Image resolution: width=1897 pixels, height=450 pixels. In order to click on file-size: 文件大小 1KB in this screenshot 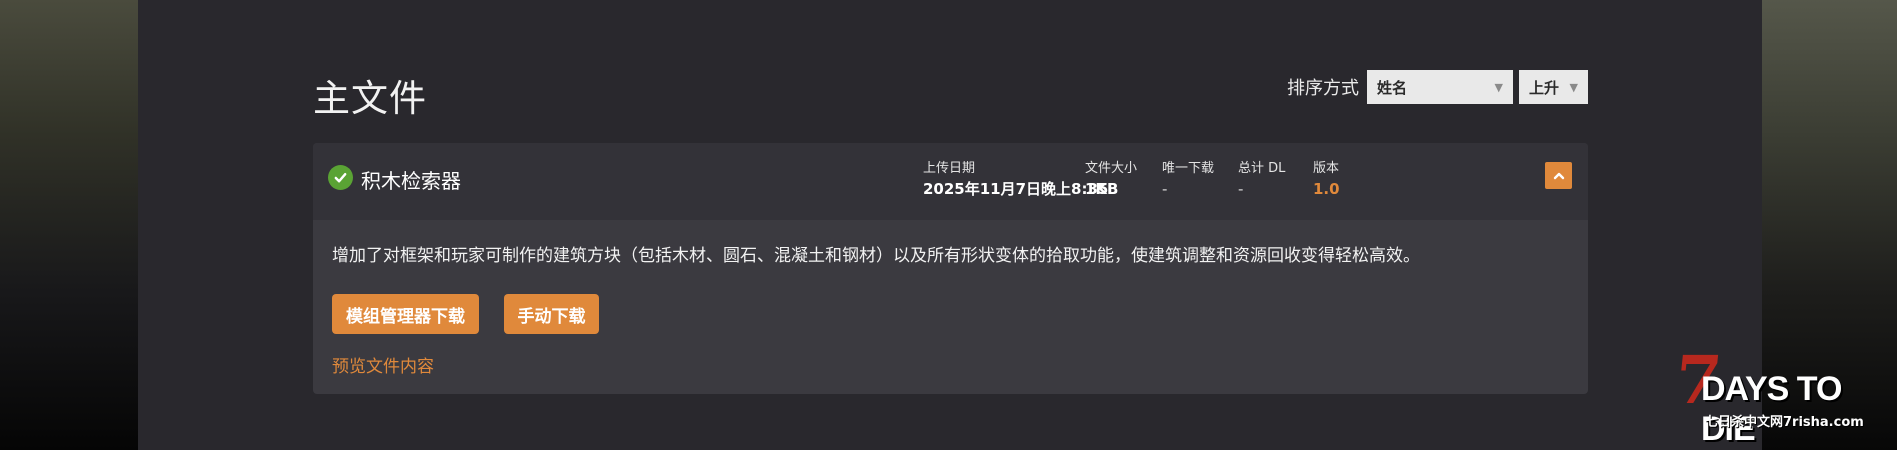, I will do `click(1111, 179)`.